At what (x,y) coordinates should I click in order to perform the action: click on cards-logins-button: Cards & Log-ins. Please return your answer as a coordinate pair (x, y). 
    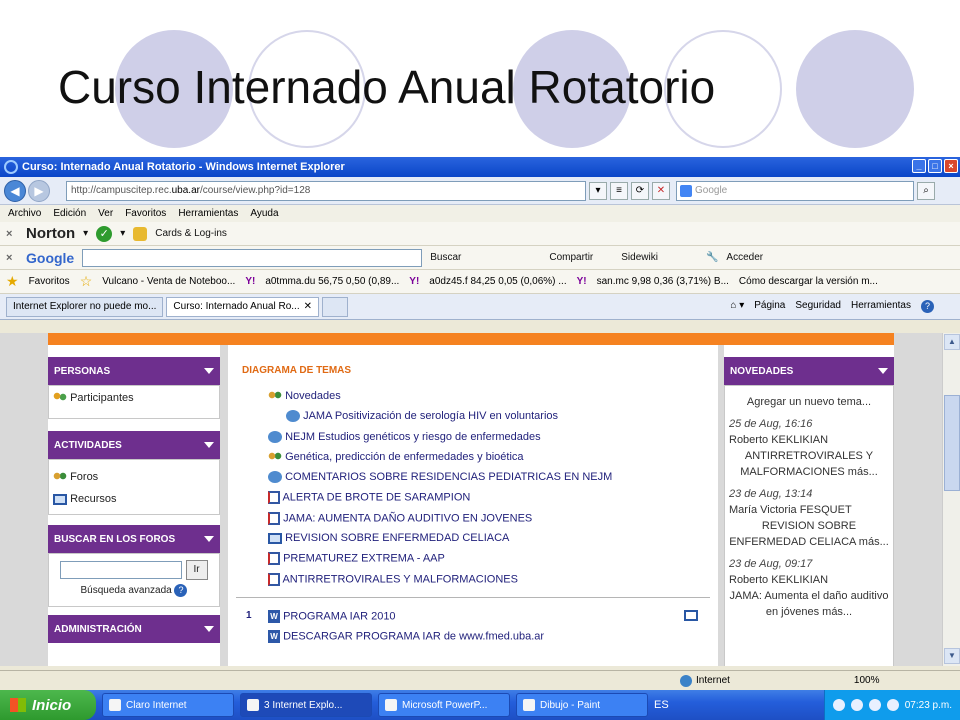
    Looking at the image, I should click on (191, 233).